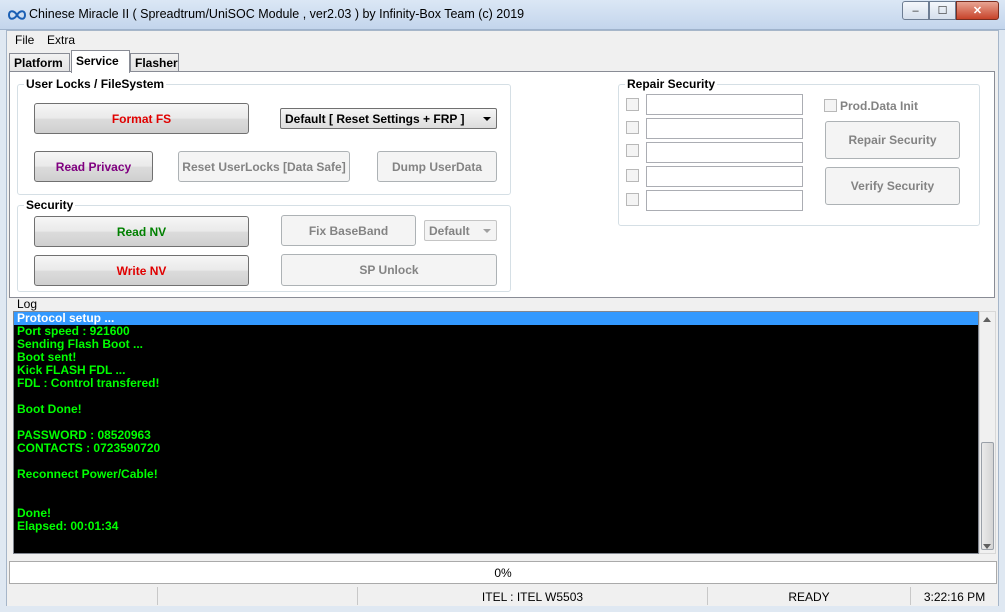  I want to click on log-line: Done!, so click(34, 513).